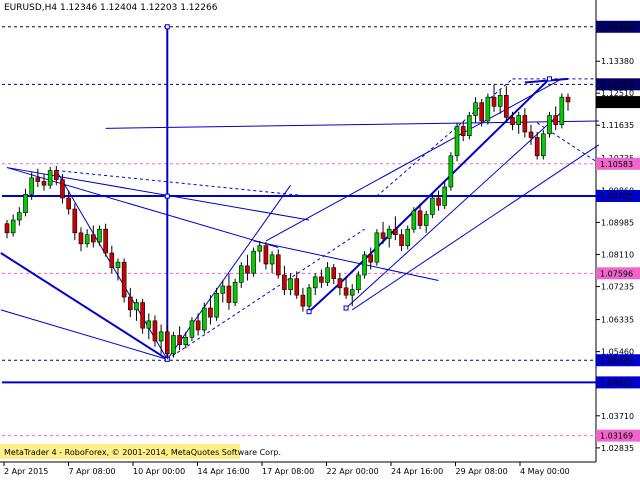  I want to click on price-tick-label: 1.08110, so click(617, 254).